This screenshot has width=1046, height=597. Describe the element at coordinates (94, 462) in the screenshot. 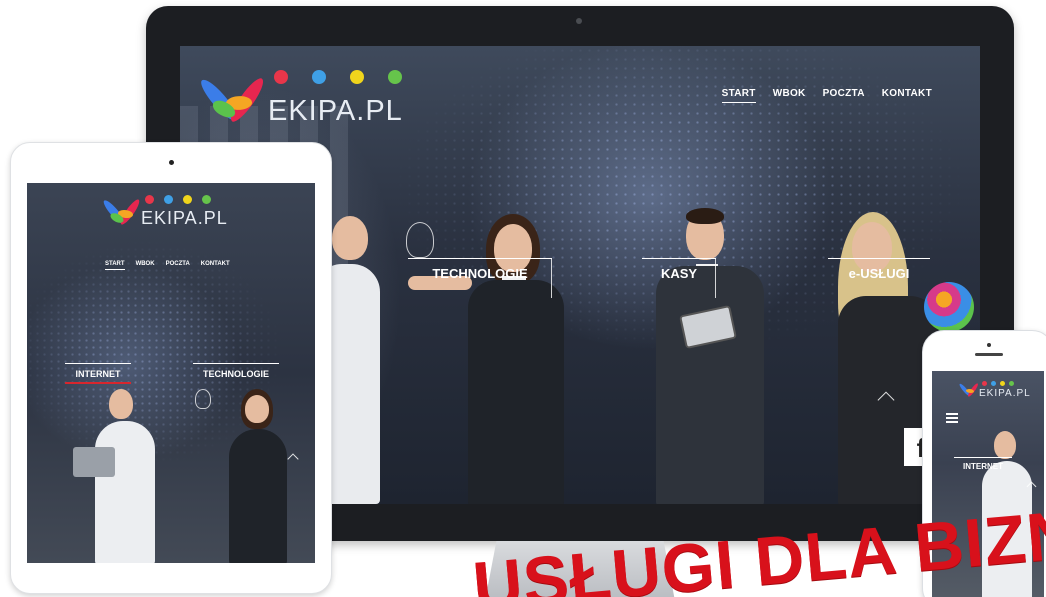

I see `laptop-icon` at that location.